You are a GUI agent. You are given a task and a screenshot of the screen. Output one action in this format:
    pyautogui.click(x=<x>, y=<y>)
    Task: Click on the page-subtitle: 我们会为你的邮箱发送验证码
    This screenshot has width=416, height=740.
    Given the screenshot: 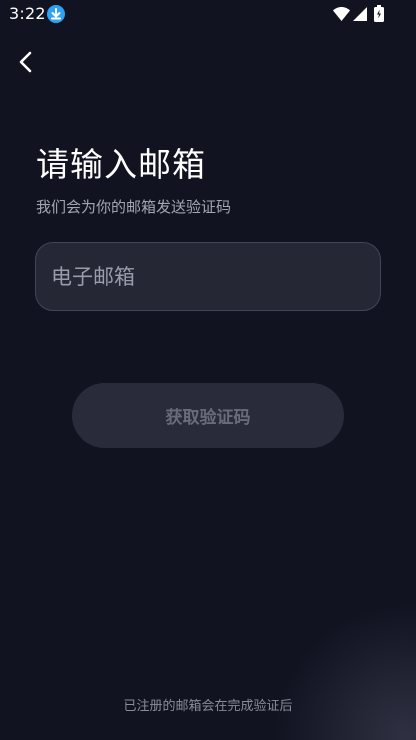 What is the action you would take?
    pyautogui.click(x=134, y=207)
    